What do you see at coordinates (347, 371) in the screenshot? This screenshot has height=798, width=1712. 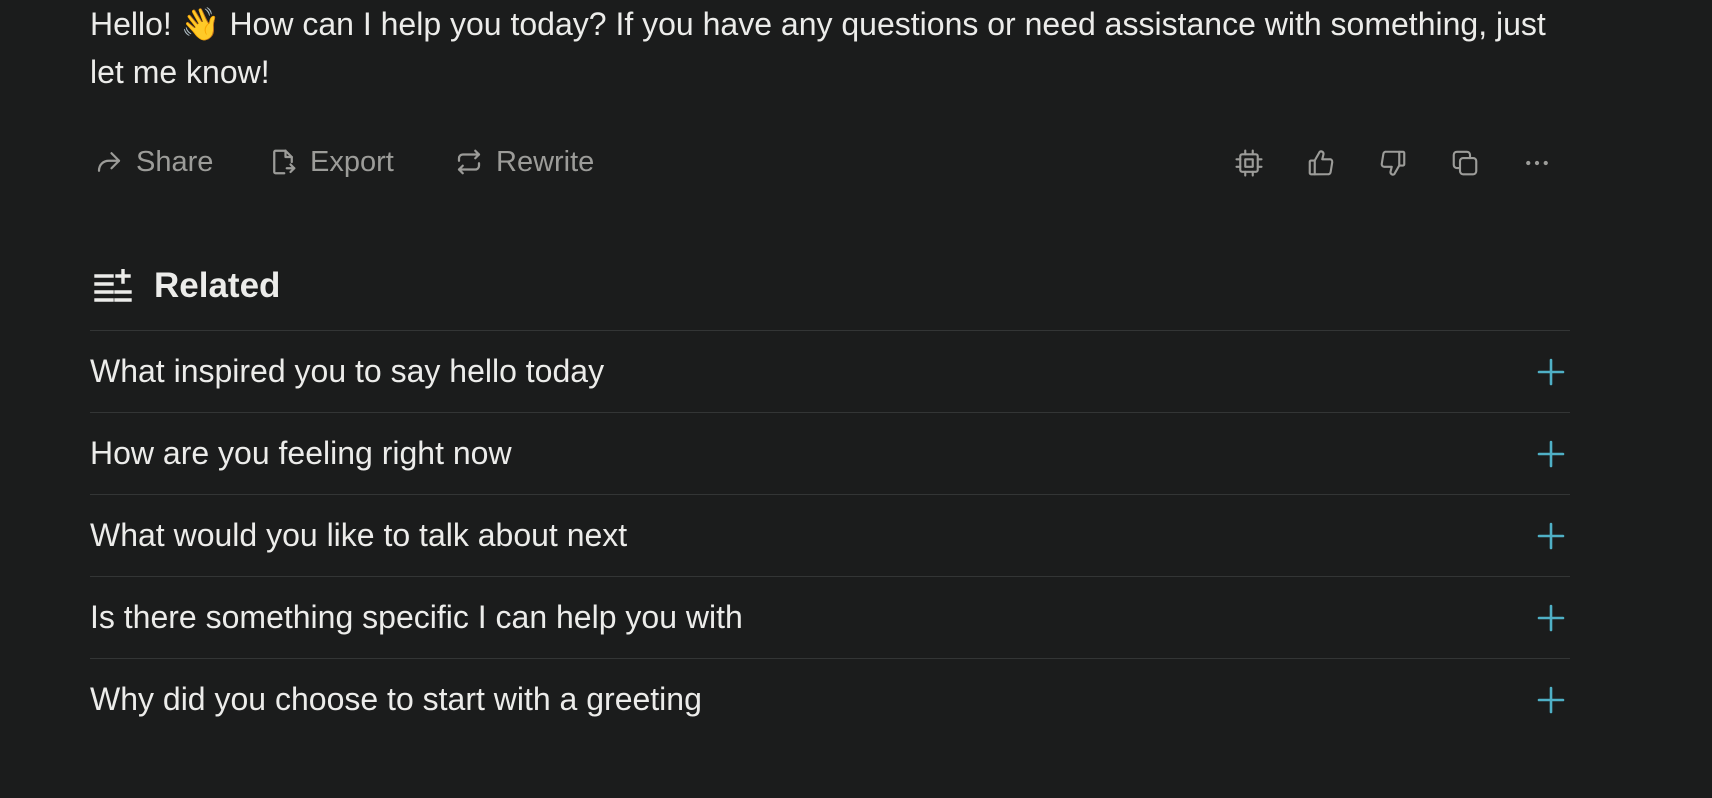 I see `related-question: What inspired you to say hello today` at bounding box center [347, 371].